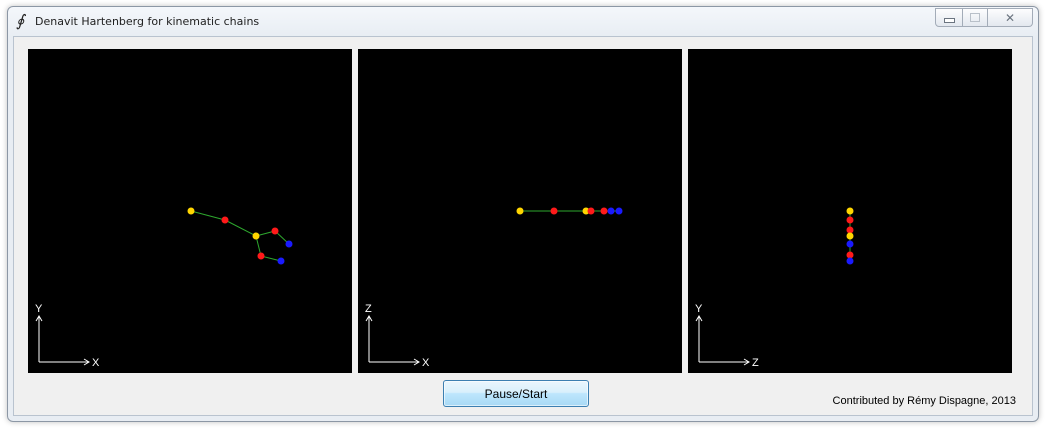 The width and height of the screenshot is (1047, 431). I want to click on close-icon: ✕, so click(1010, 17).